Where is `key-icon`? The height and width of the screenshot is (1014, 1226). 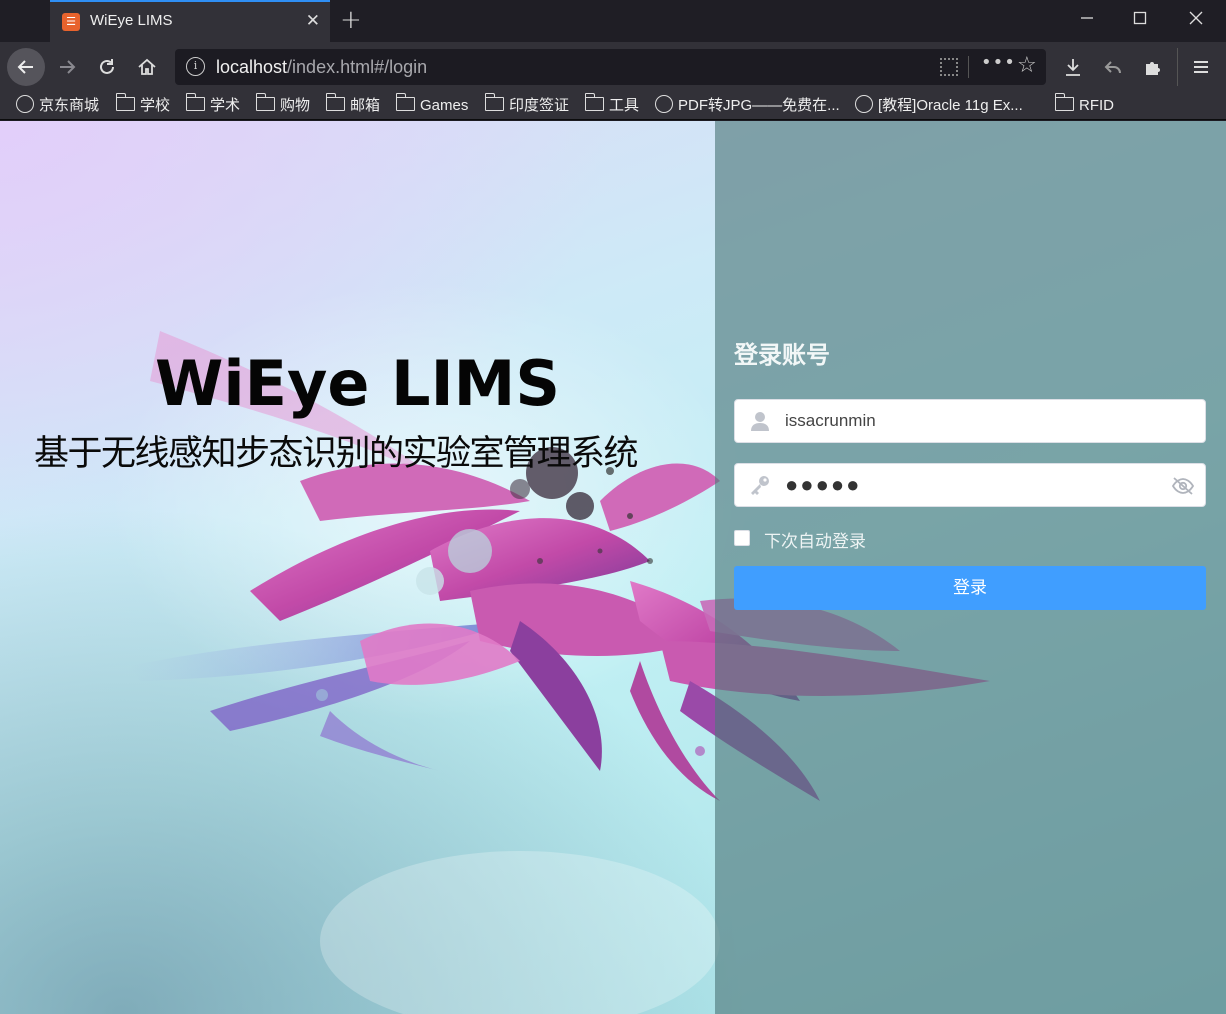 key-icon is located at coordinates (760, 485).